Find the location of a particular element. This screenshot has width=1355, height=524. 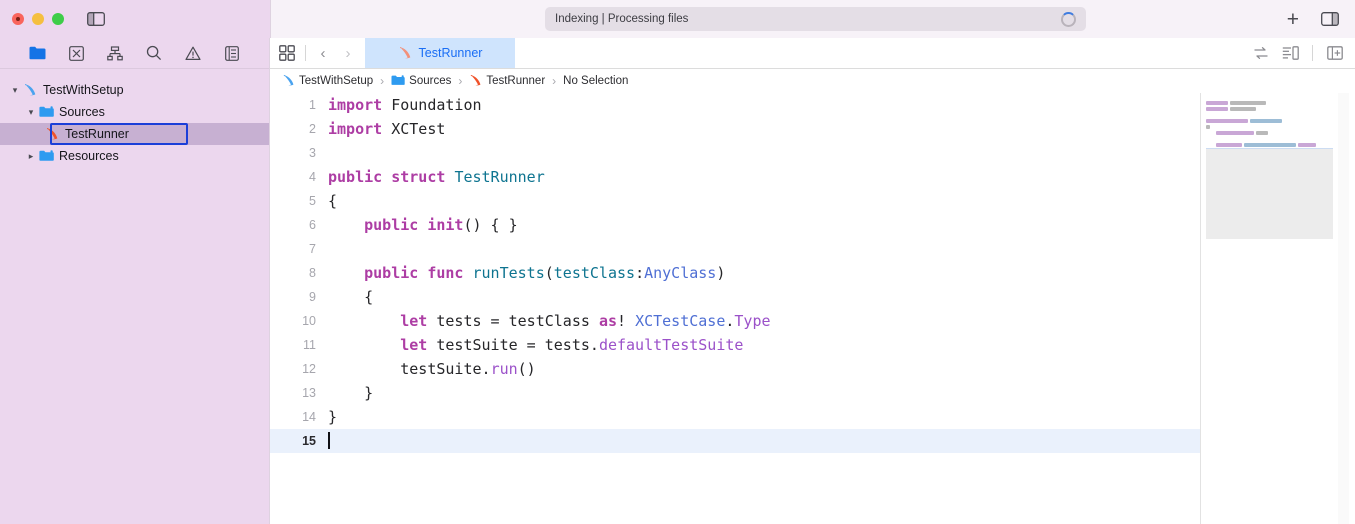

project-navigator-icon is located at coordinates (37, 53).